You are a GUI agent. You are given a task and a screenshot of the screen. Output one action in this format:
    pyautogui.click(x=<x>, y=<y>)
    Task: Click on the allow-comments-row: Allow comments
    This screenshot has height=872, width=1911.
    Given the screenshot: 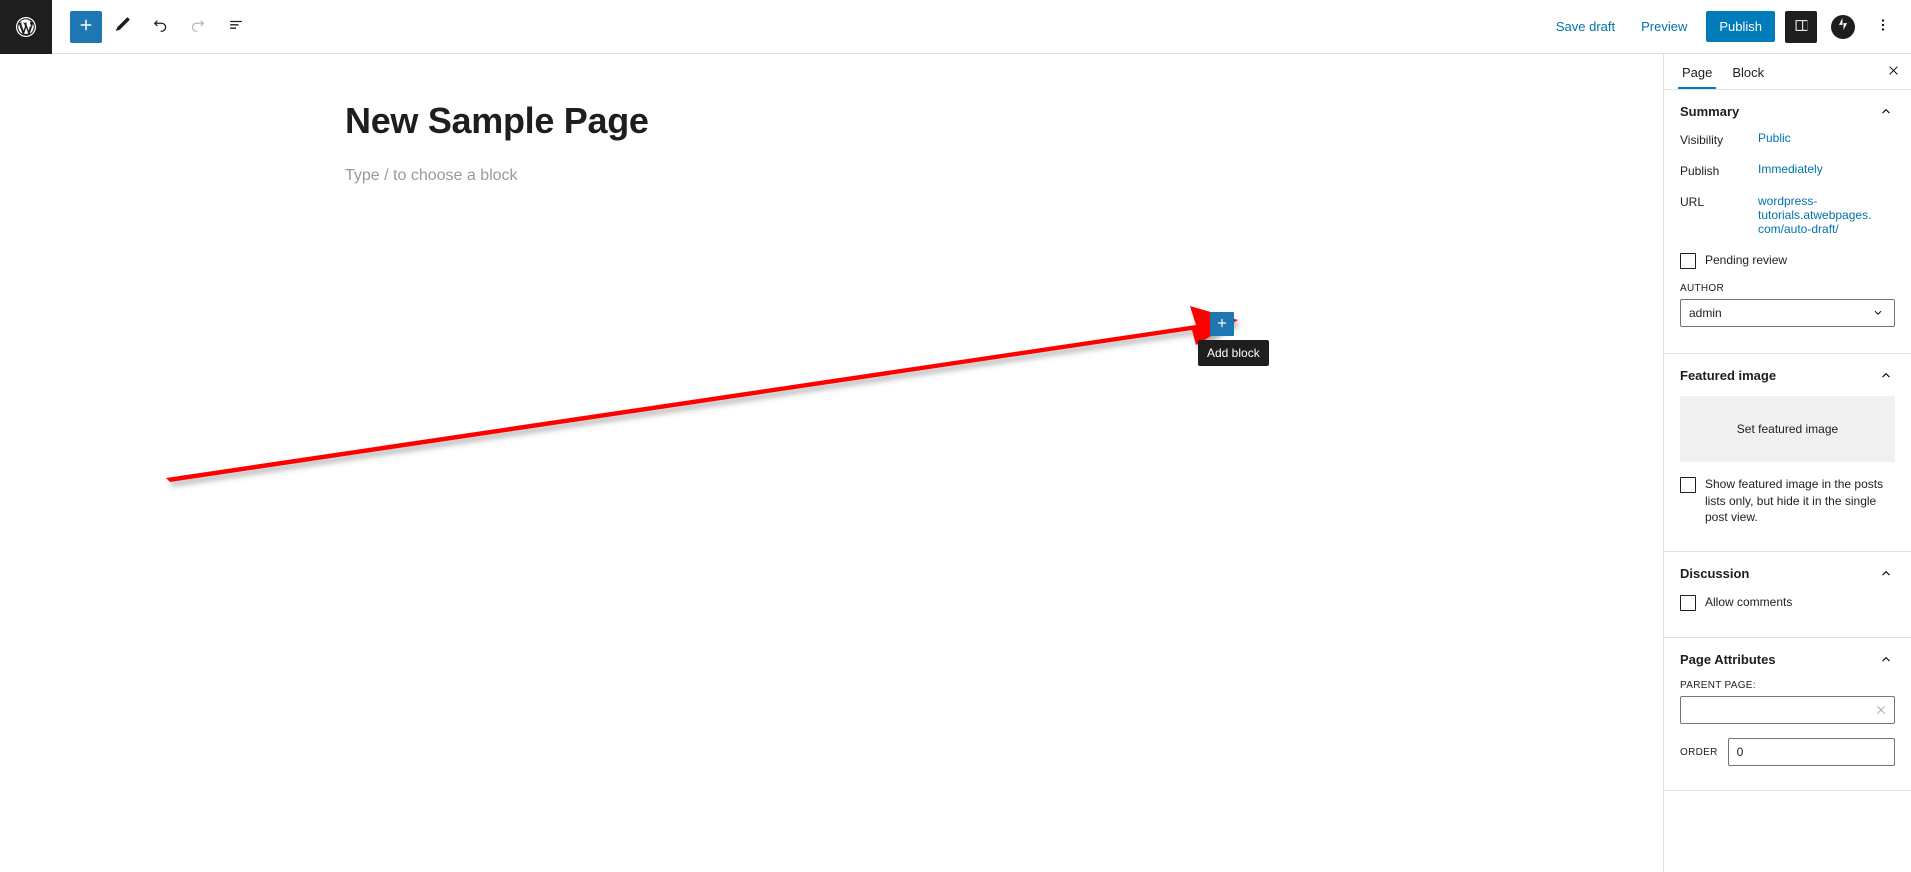 What is the action you would take?
    pyautogui.click(x=1787, y=603)
    